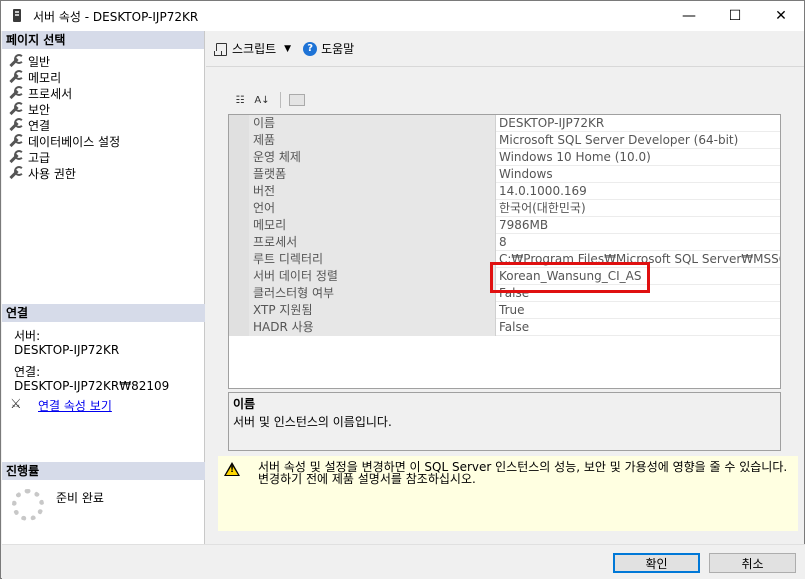  Describe the element at coordinates (80, 498) in the screenshot. I see `progress-status: 준비 완료` at that location.